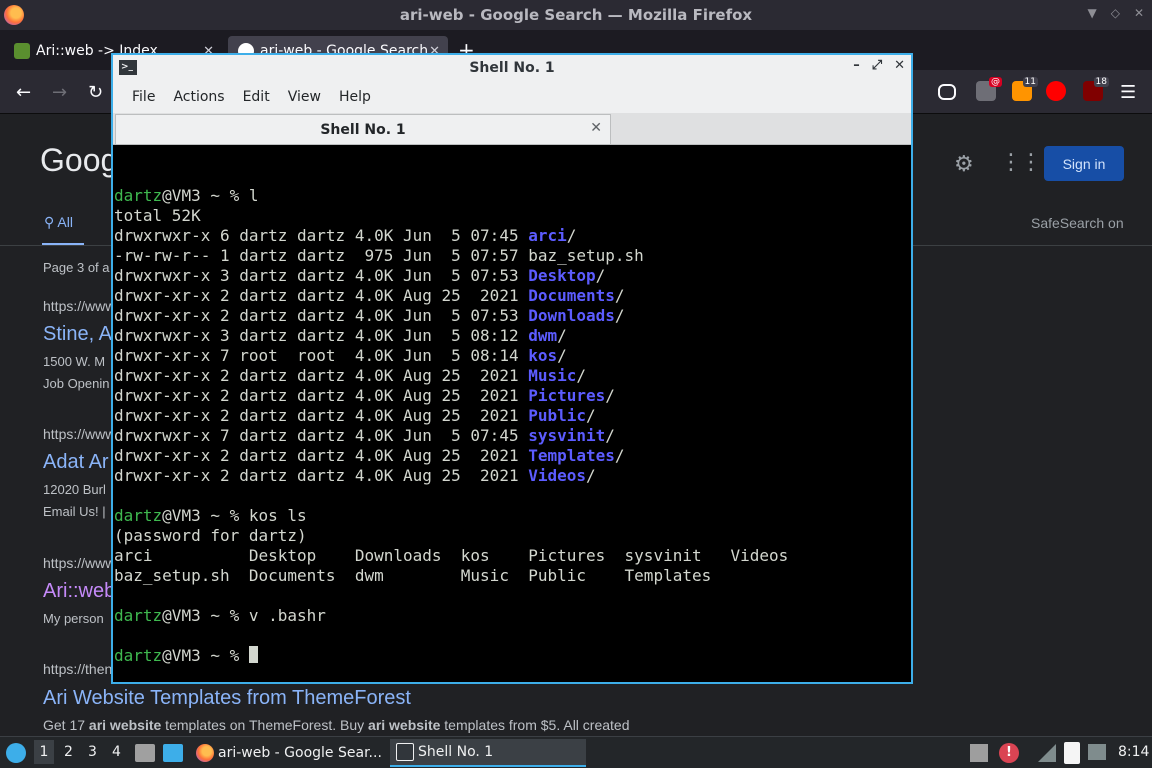 The width and height of the screenshot is (1152, 768). What do you see at coordinates (74, 361) in the screenshot?
I see `result-snippet: 1500 W. M` at bounding box center [74, 361].